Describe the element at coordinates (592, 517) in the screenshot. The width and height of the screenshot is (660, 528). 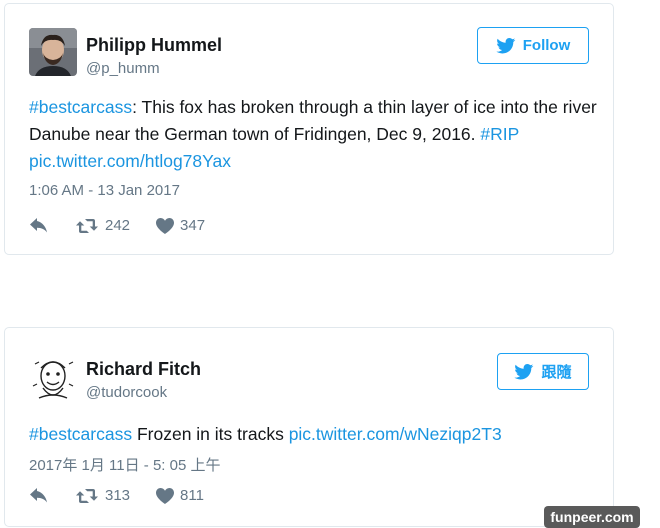
I see `watermark: funpeer.com` at that location.